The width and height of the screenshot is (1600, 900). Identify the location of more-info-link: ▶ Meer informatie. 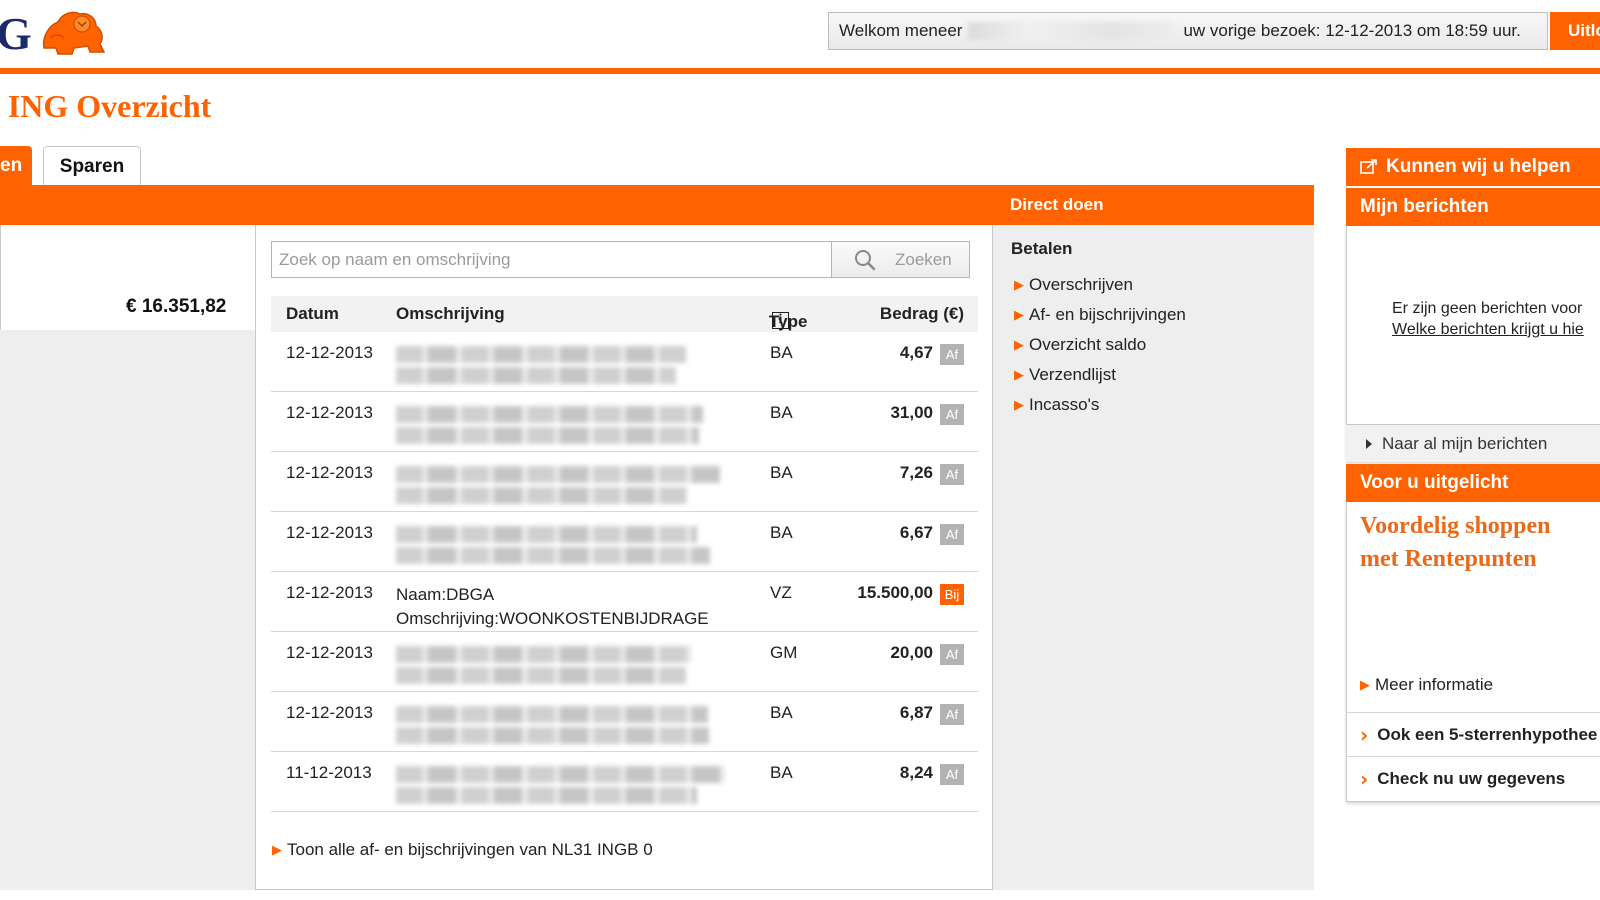
(1426, 685).